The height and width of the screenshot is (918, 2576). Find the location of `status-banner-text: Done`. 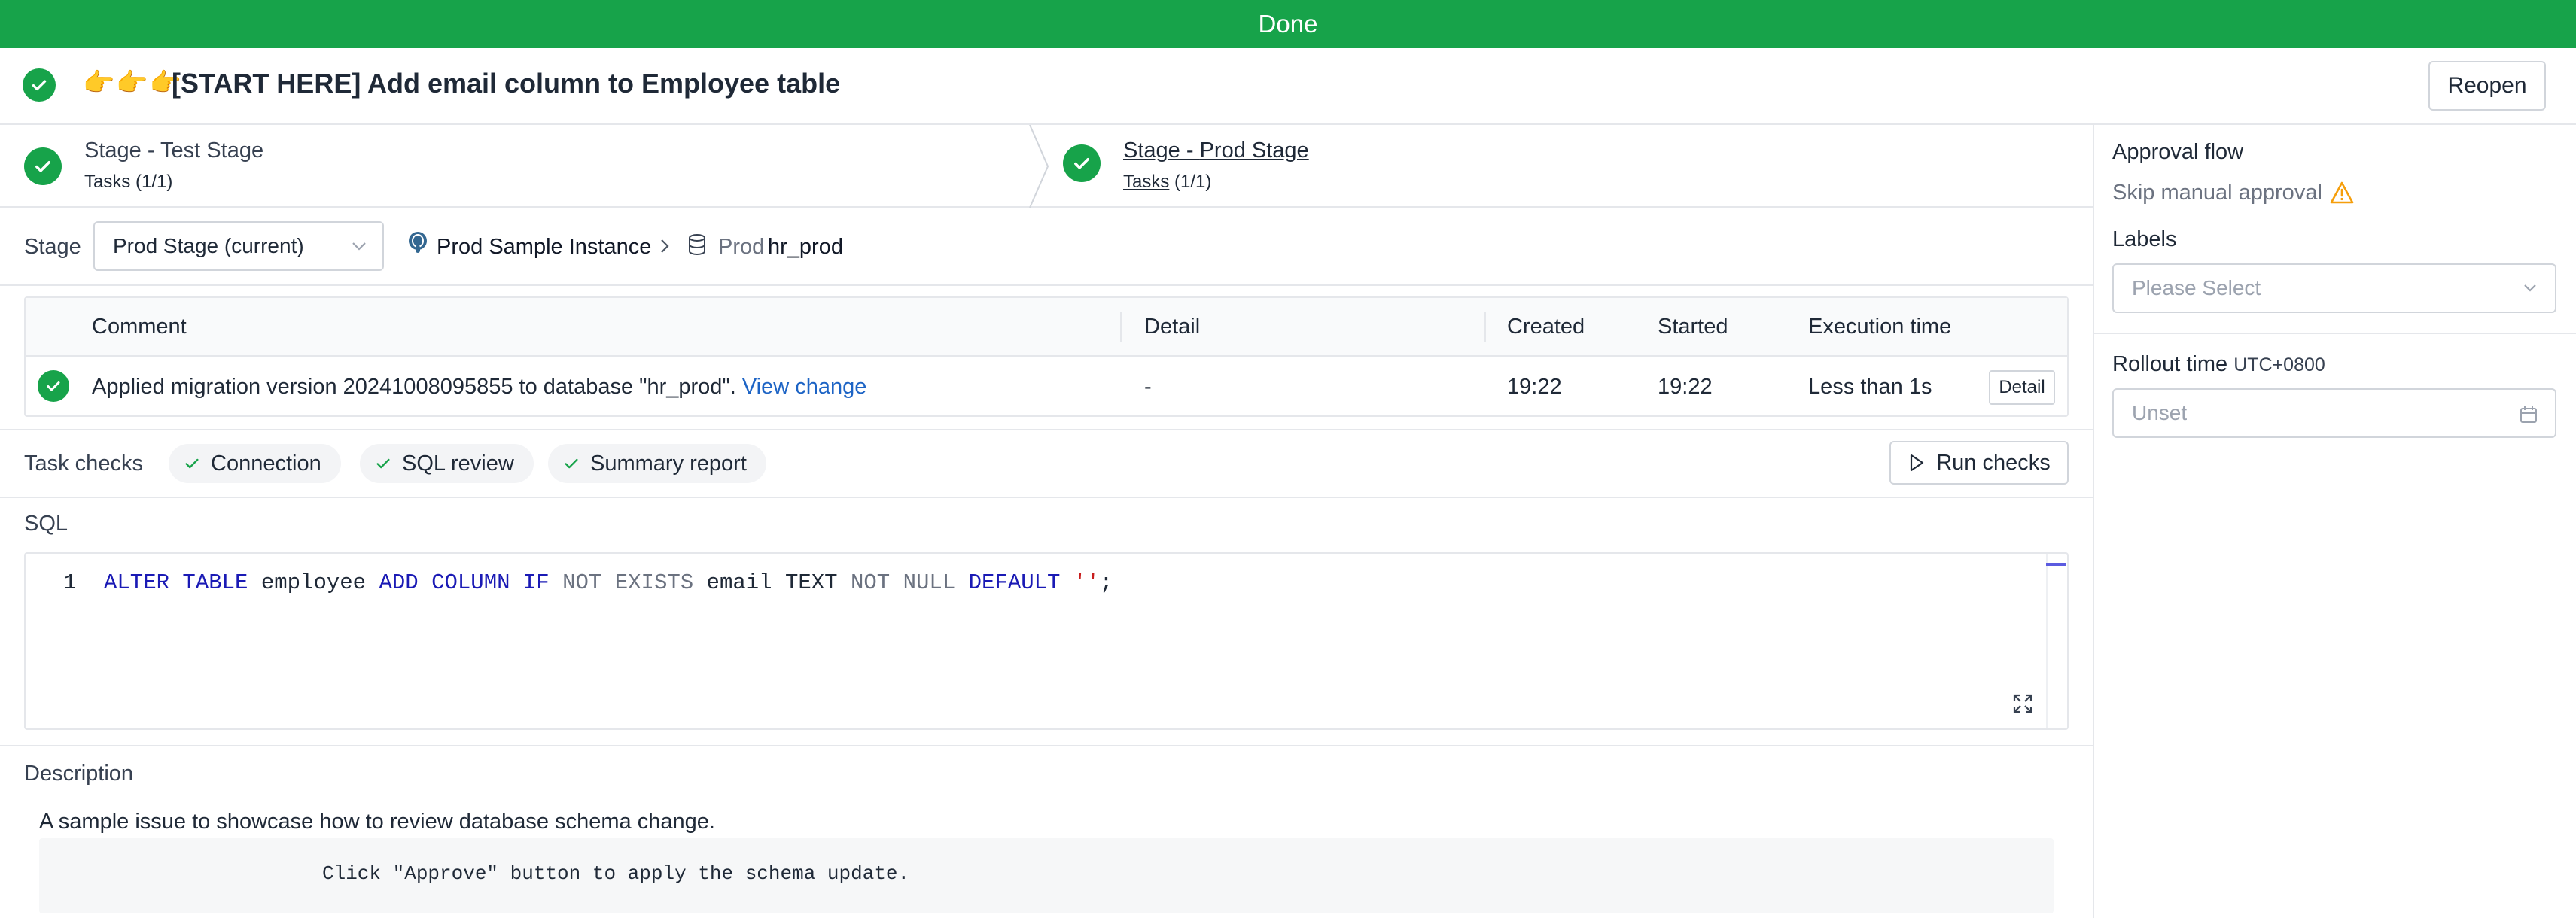

status-banner-text: Done is located at coordinates (1288, 24).